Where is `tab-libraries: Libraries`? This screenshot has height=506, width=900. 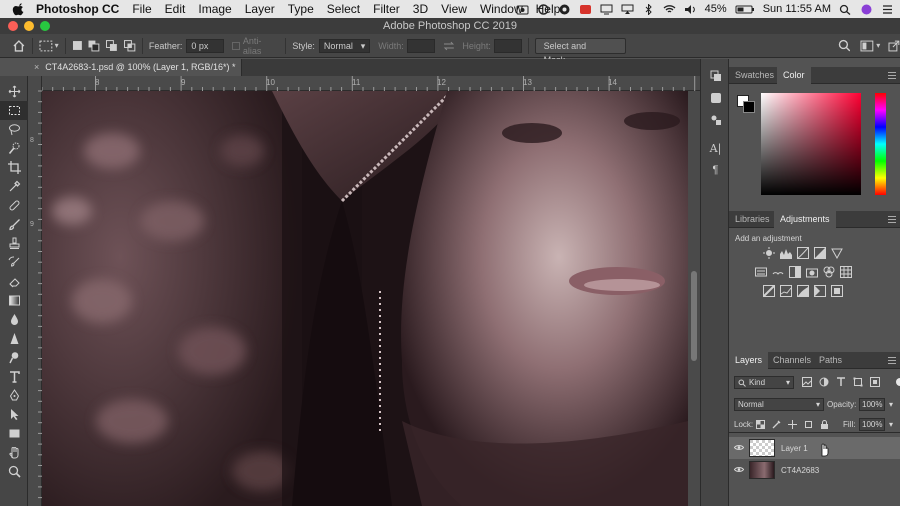
tab-libraries: Libraries is located at coordinates (752, 219).